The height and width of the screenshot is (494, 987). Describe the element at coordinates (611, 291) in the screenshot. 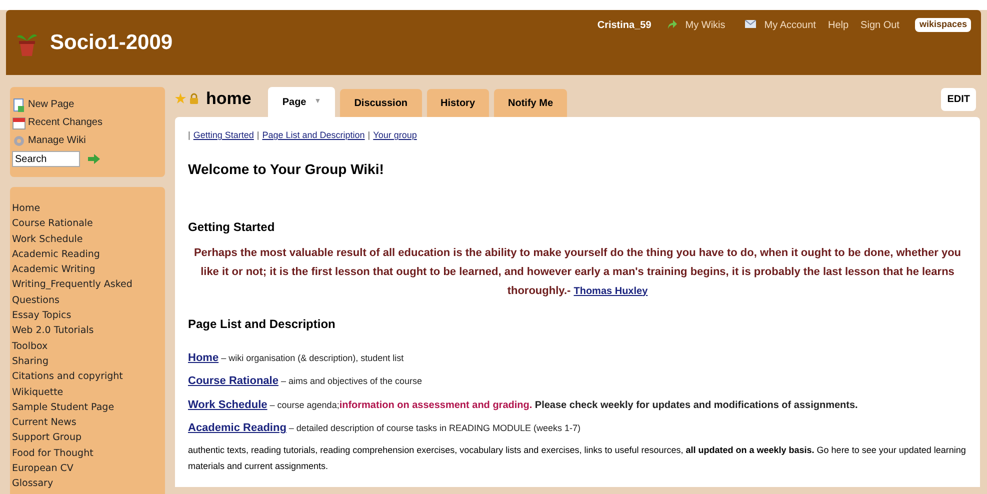

I see `author-link: Thomas Huxley` at that location.